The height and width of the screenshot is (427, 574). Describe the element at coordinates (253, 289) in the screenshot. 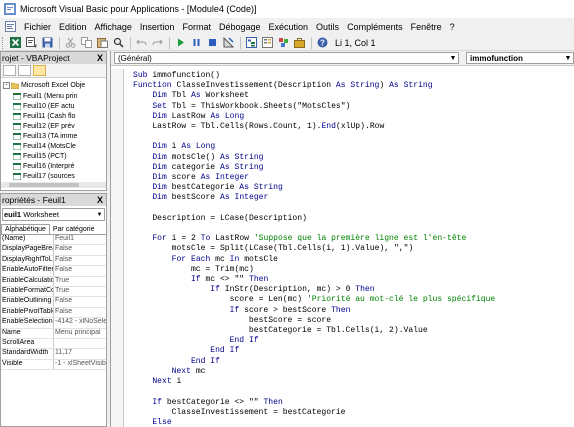

I see `code-line: If InStr(Description, mc) > 0 Then` at that location.